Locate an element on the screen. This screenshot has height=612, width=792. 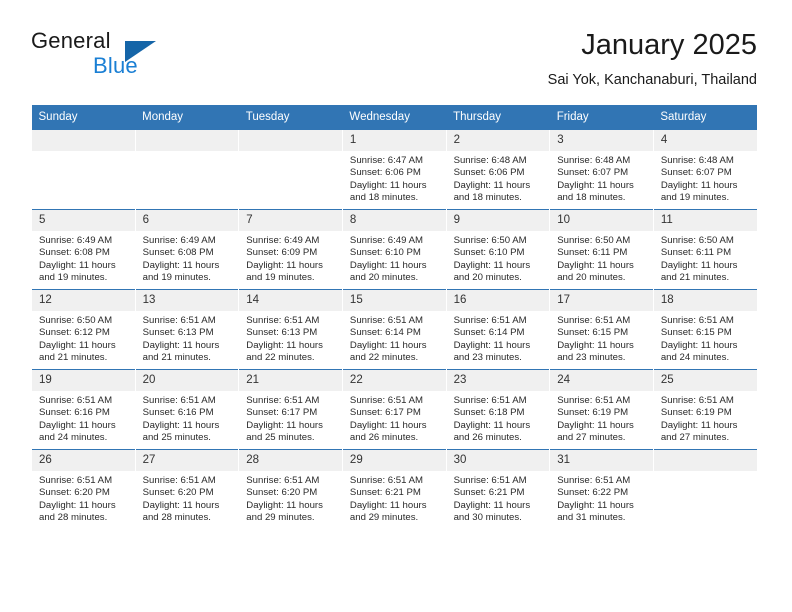
brand-name-general: General is located at coordinates (71, 40).